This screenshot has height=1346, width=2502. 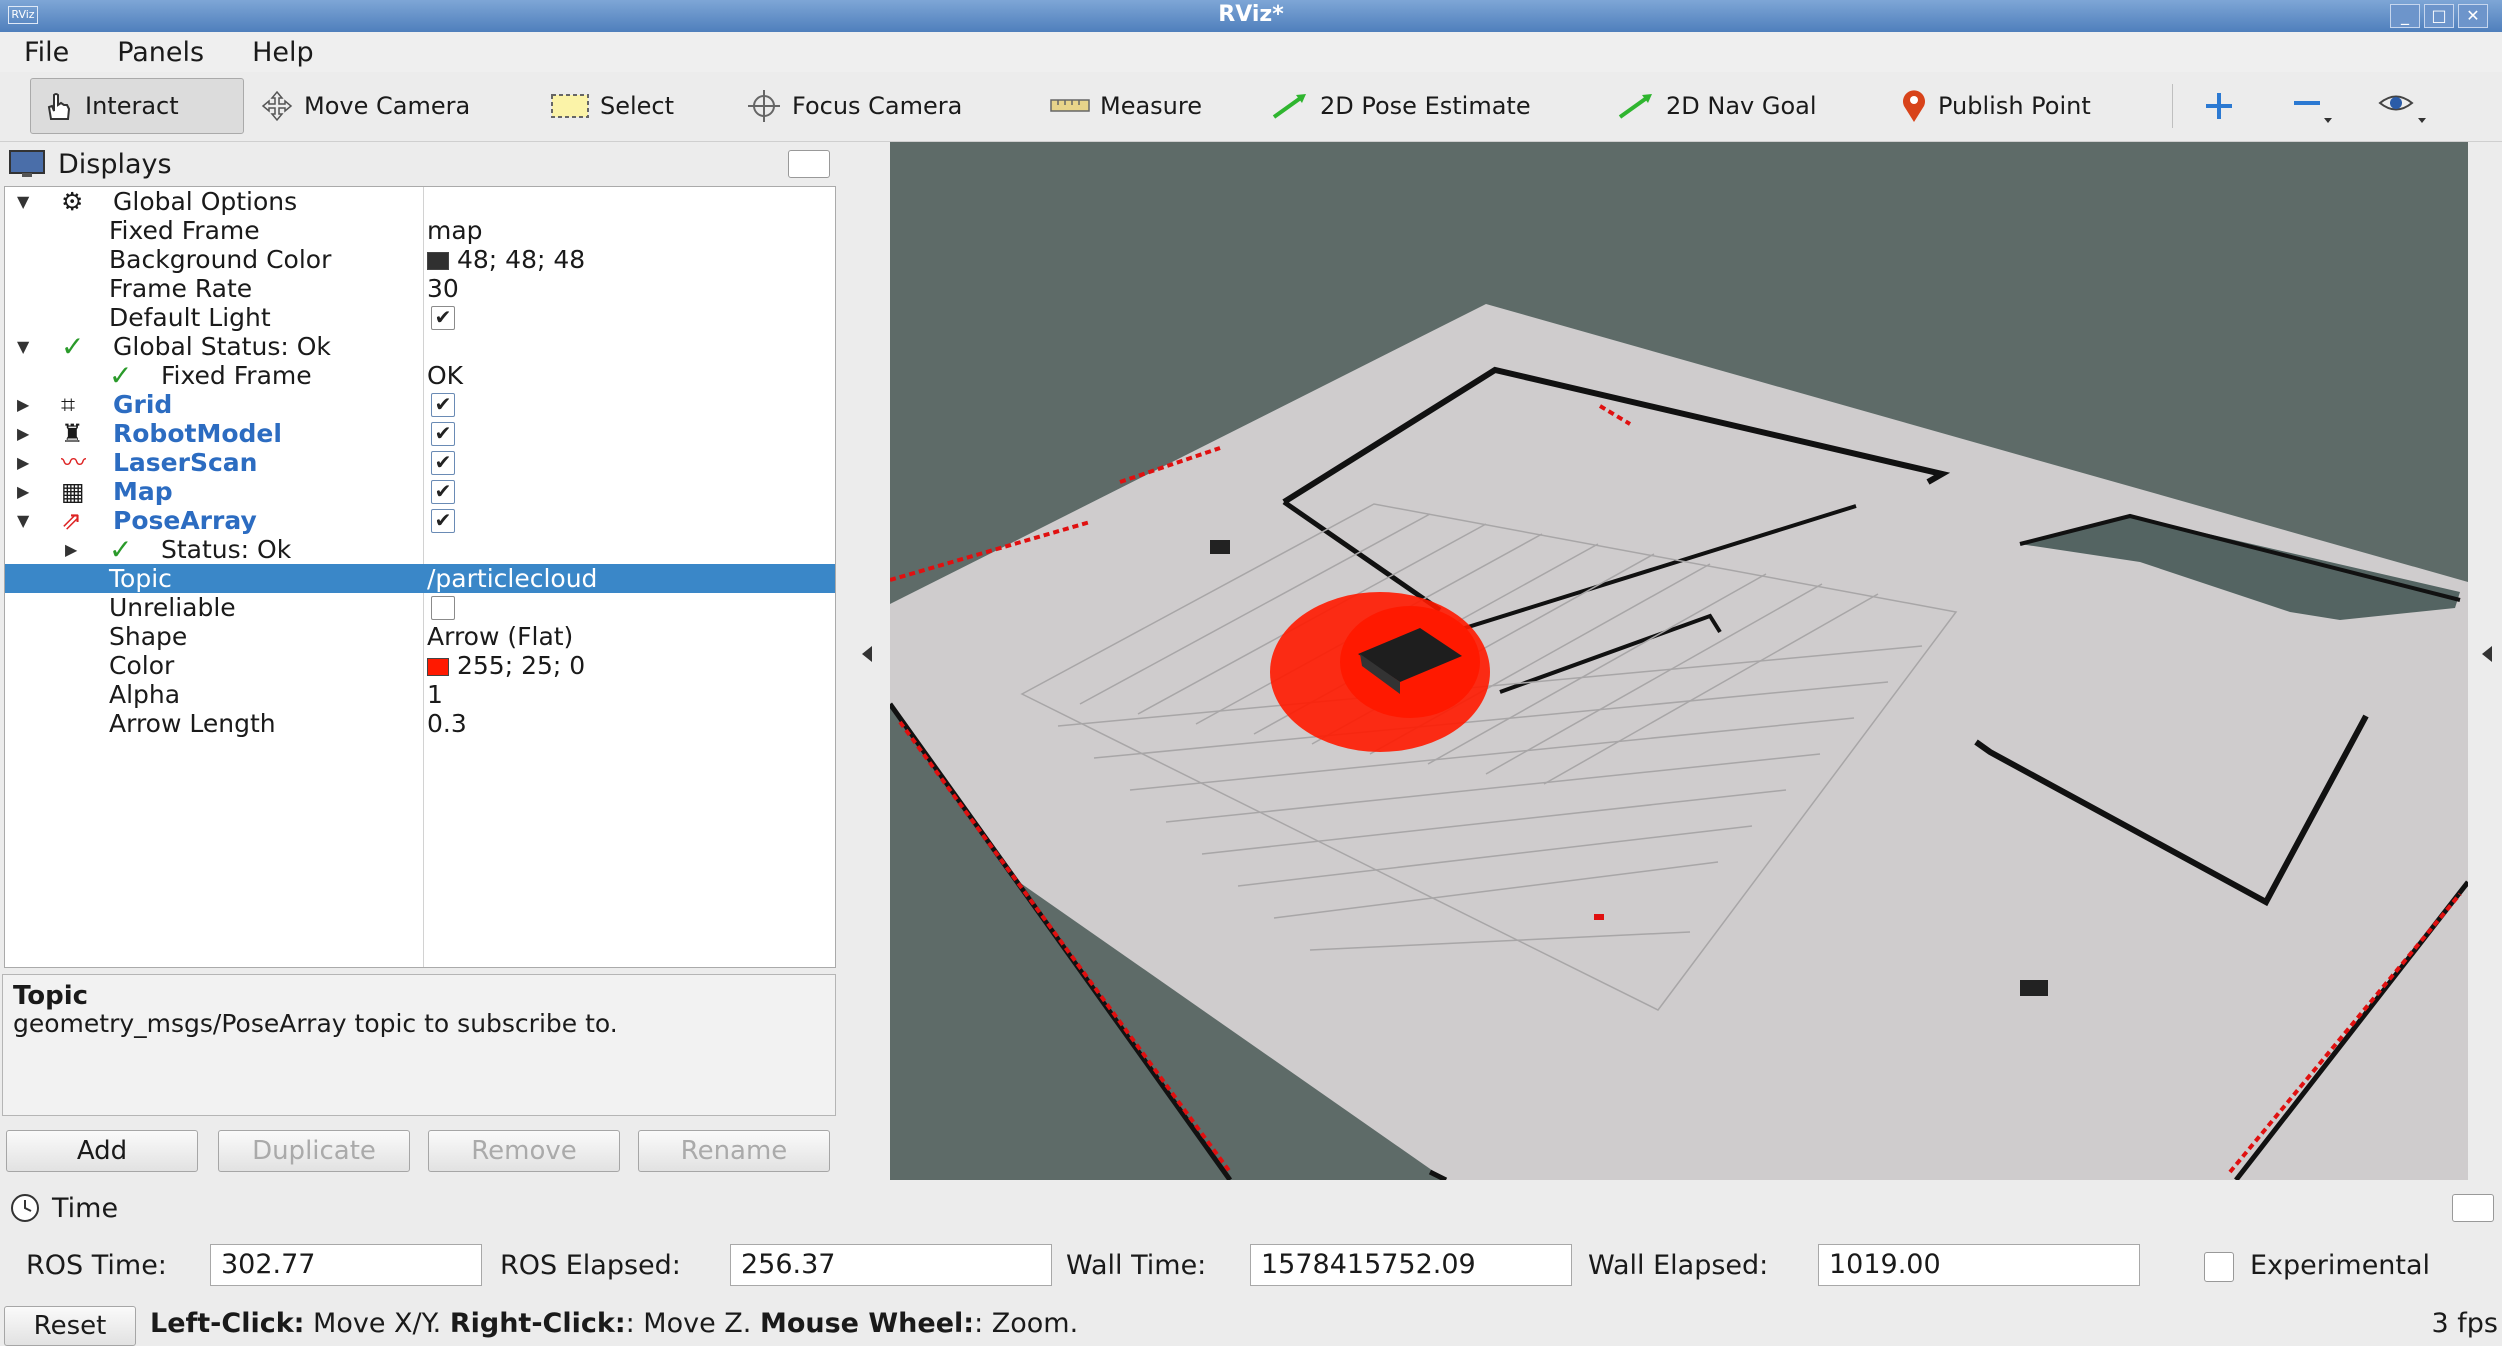 I want to click on tree-row-color: Color 255; 25; 0, so click(x=420, y=665).